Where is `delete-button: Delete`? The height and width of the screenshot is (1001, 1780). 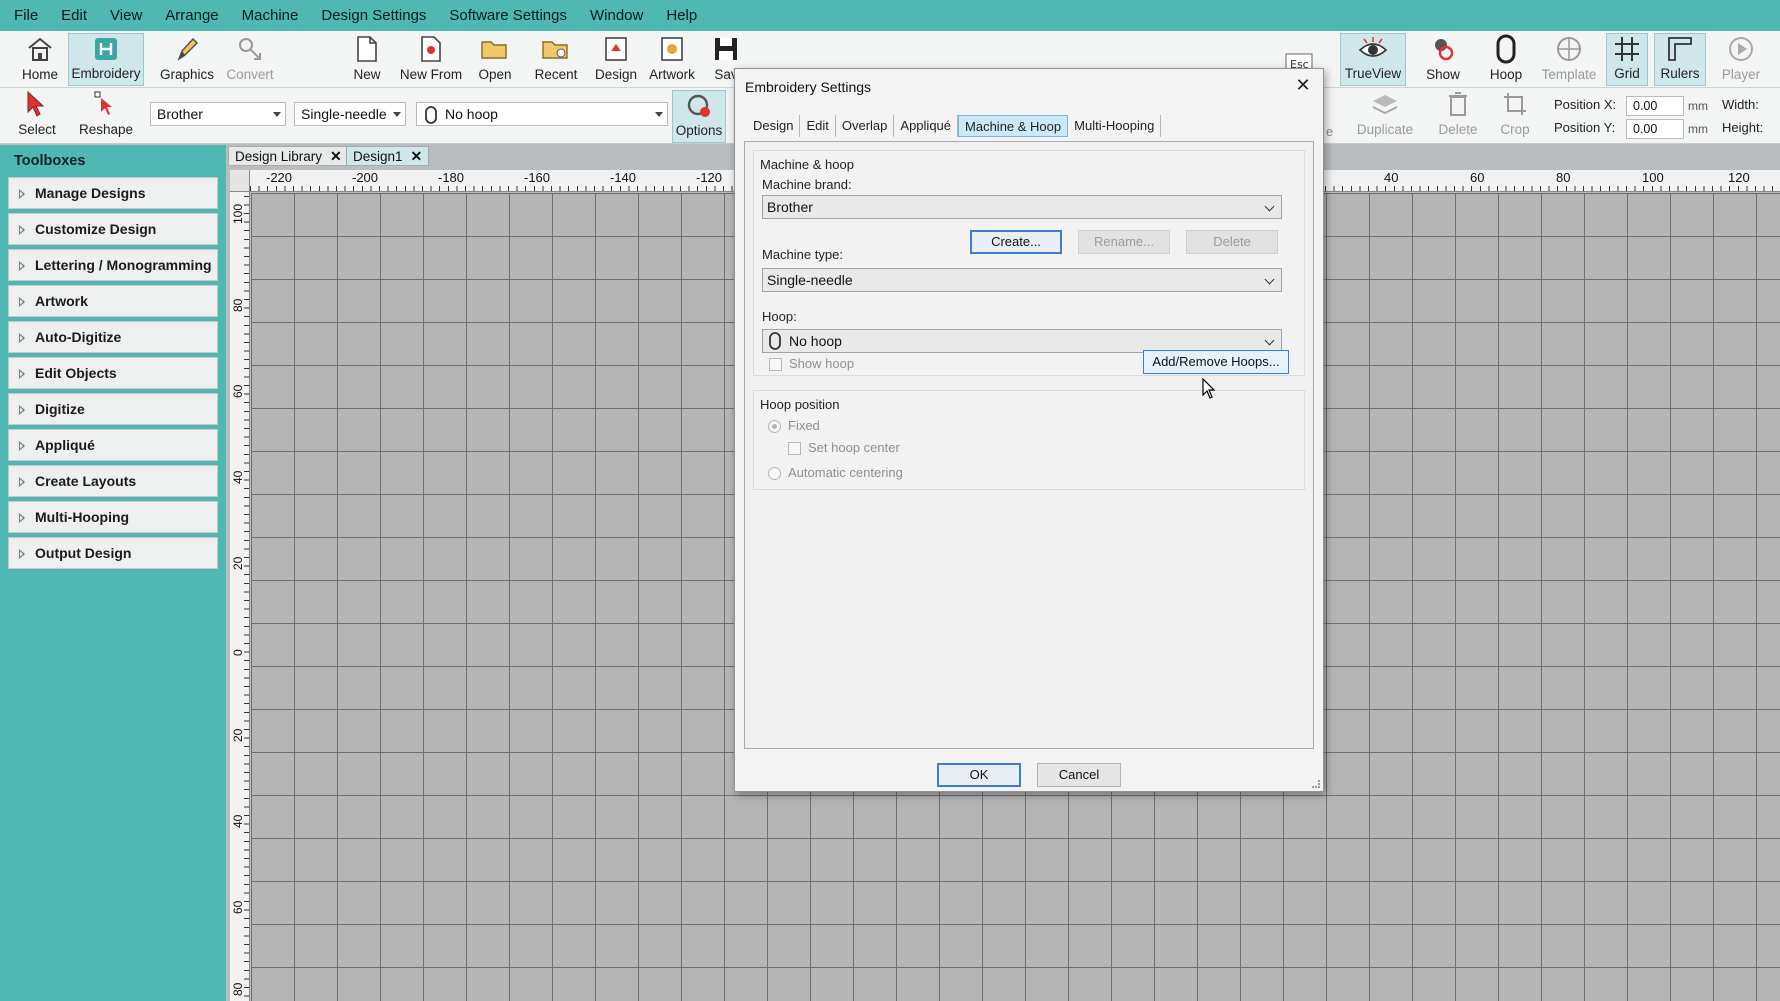 delete-button: Delete is located at coordinates (1232, 242).